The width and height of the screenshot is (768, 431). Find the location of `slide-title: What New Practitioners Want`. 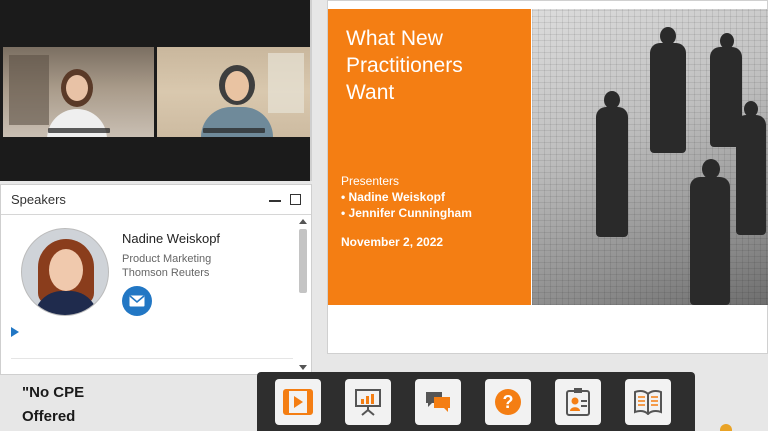

slide-title: What New Practitioners Want is located at coordinates (404, 65).